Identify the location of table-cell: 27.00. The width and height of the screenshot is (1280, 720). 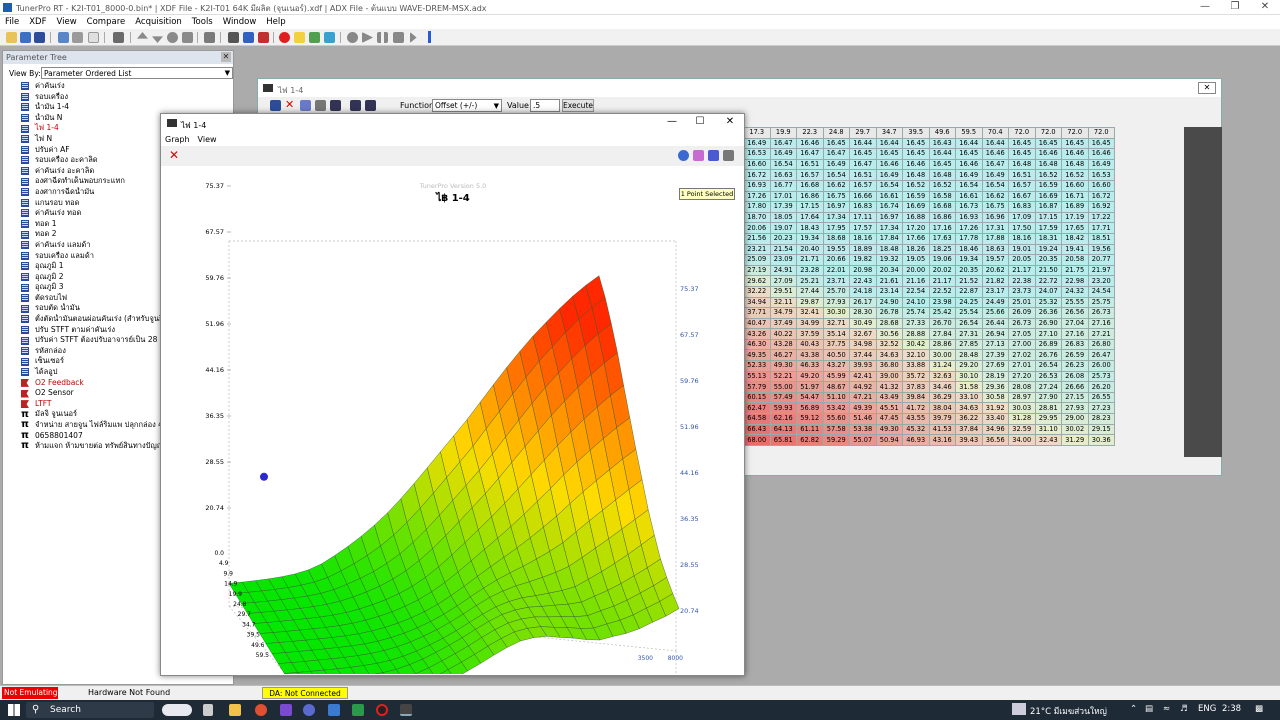
(1022, 344).